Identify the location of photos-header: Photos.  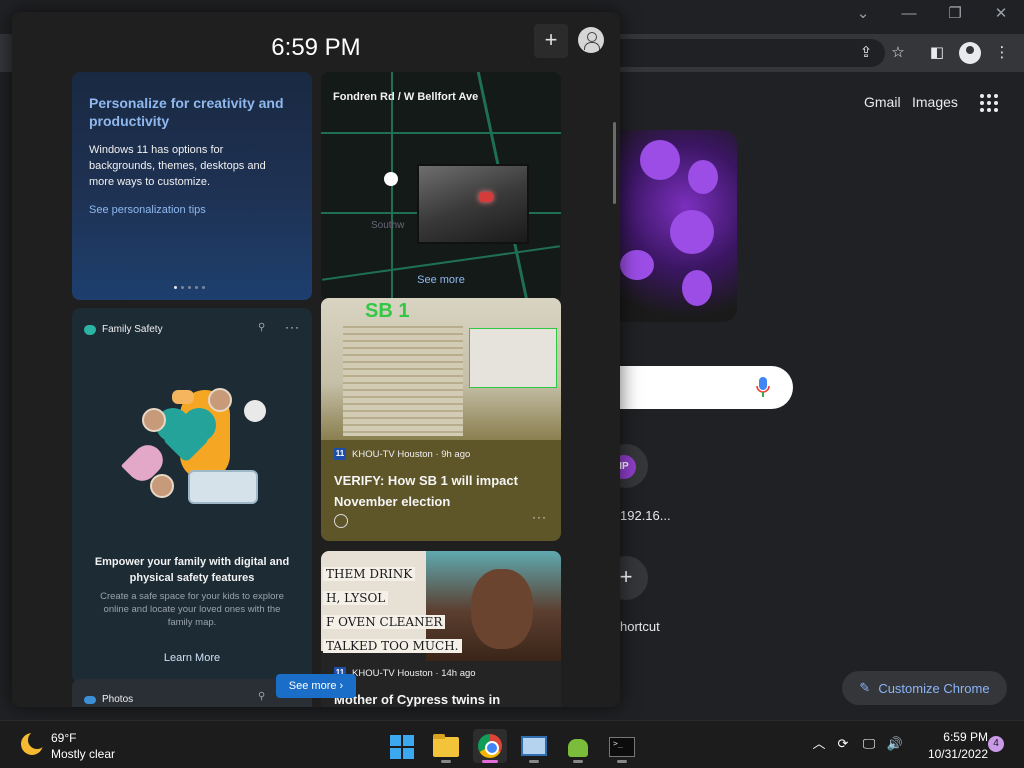
(108, 699).